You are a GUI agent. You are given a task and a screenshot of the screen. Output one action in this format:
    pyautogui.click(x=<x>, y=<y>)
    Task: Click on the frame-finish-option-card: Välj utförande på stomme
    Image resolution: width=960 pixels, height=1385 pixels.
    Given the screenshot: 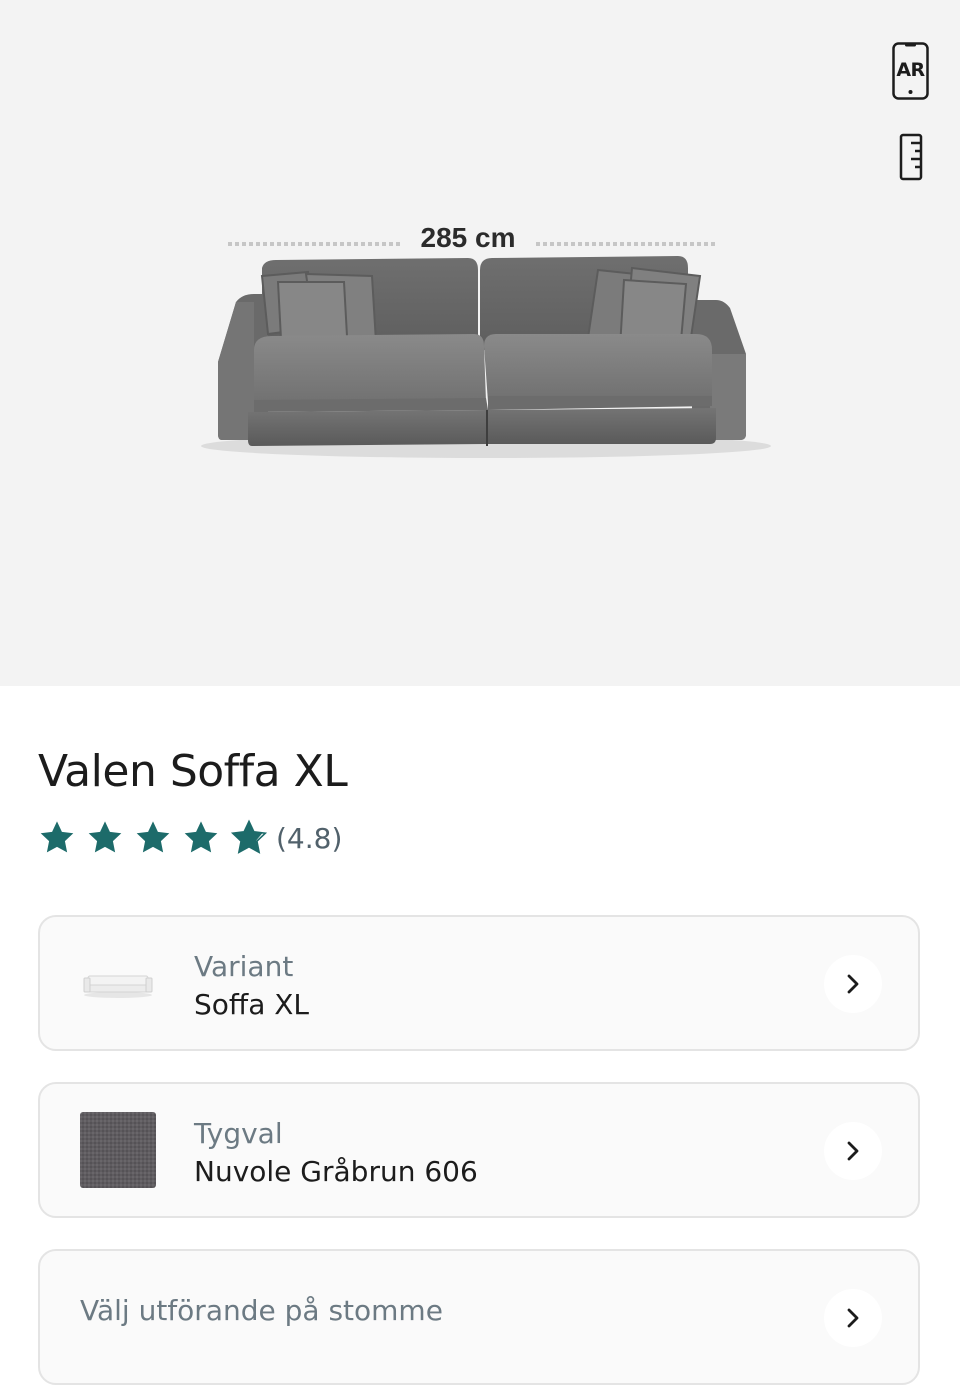 What is the action you would take?
    pyautogui.click(x=479, y=1317)
    